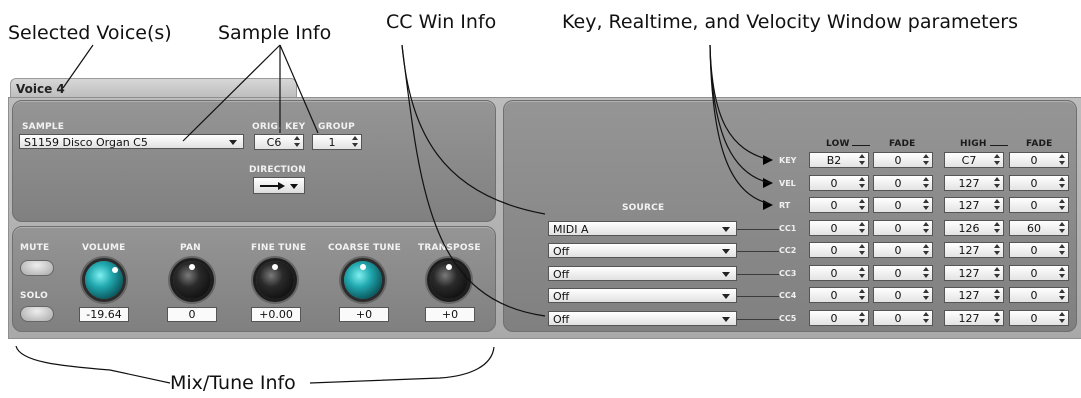 This screenshot has width=1081, height=398. I want to click on row-label: CC1, so click(788, 228).